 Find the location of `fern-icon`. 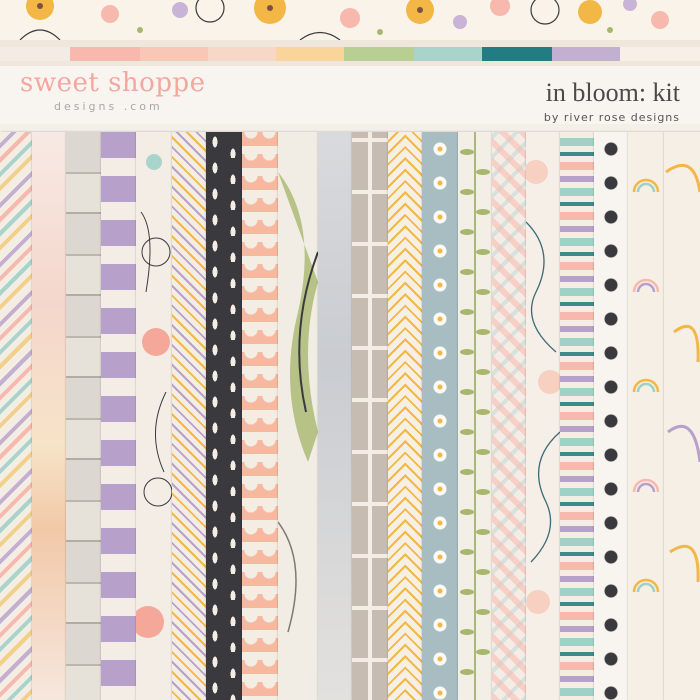

fern-icon is located at coordinates (475, 416).